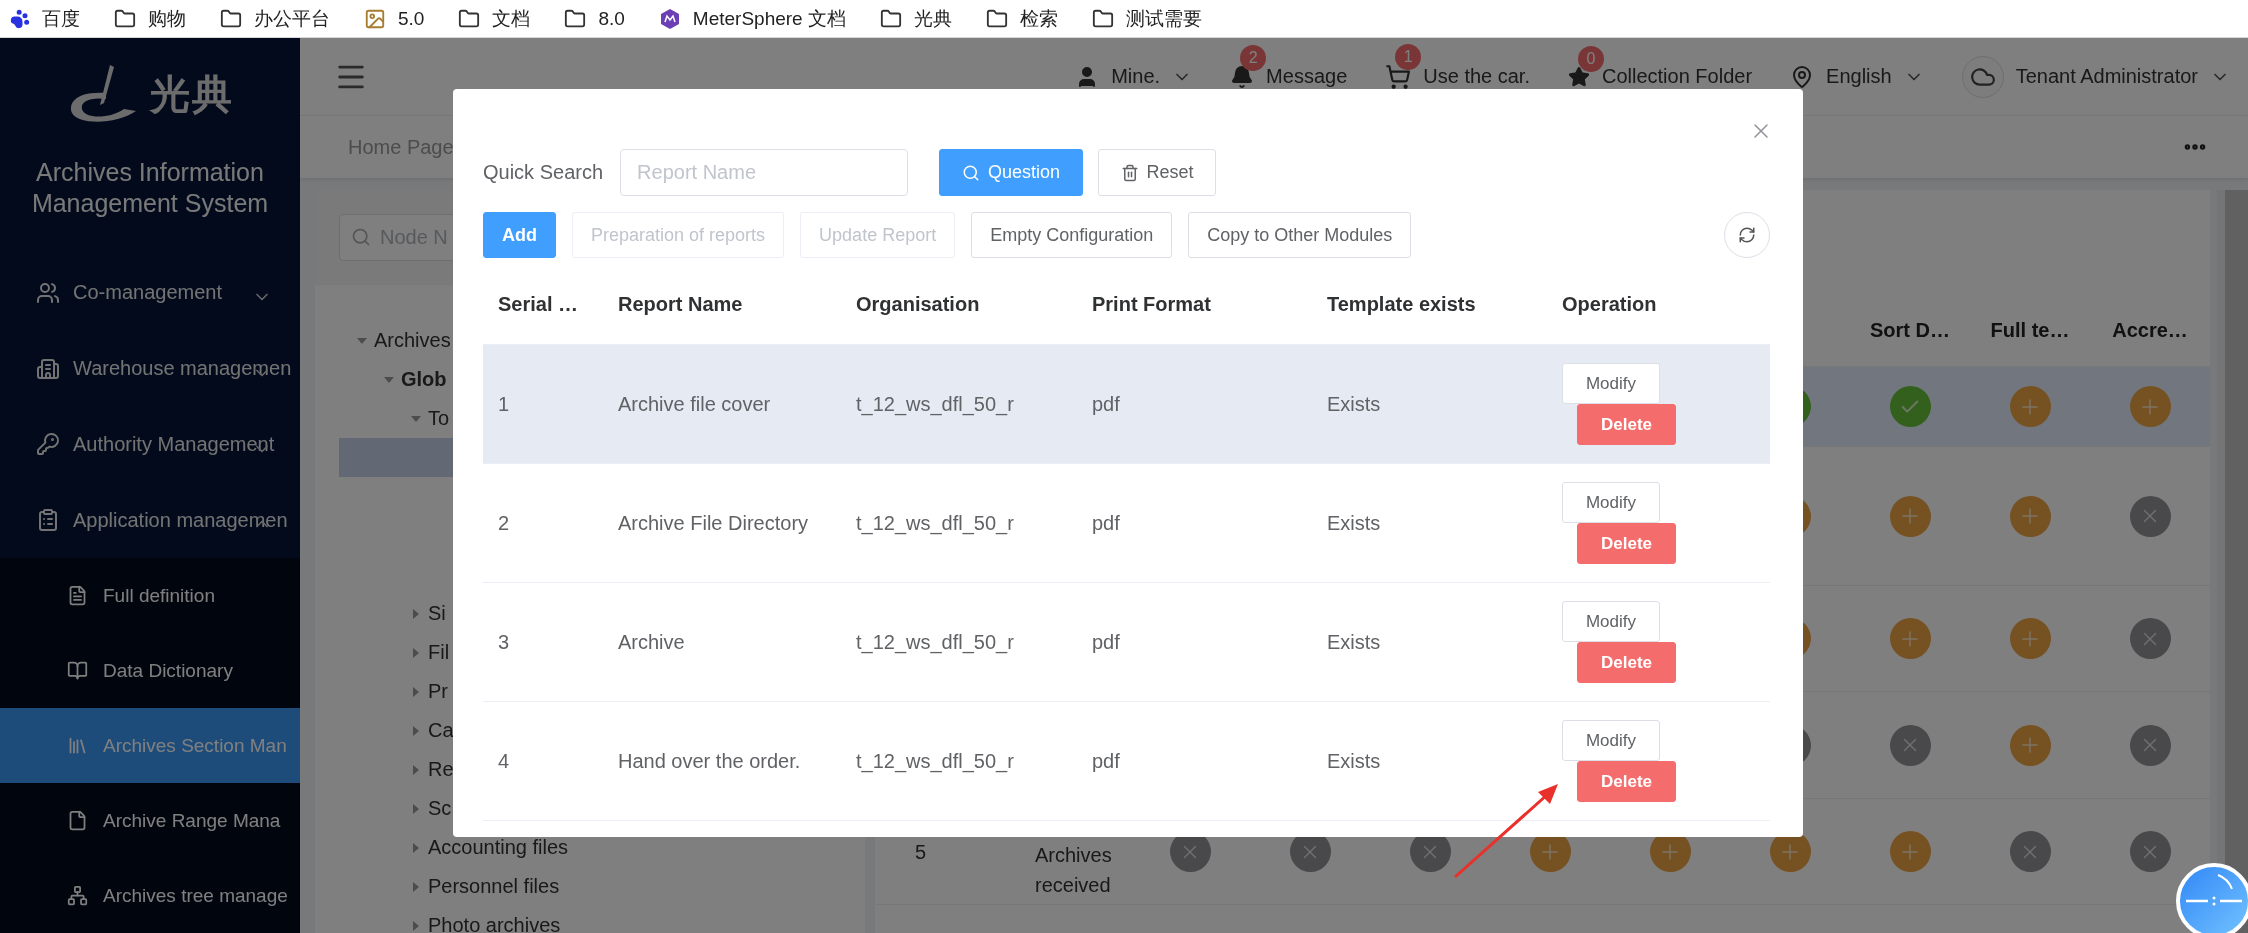 This screenshot has width=2248, height=933. I want to click on language-selector: English, so click(1859, 76).